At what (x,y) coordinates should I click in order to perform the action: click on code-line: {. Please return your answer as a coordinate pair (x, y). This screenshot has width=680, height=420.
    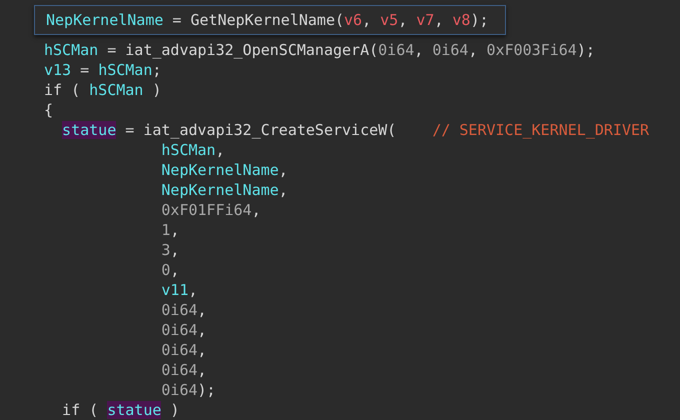
    Looking at the image, I should click on (49, 110).